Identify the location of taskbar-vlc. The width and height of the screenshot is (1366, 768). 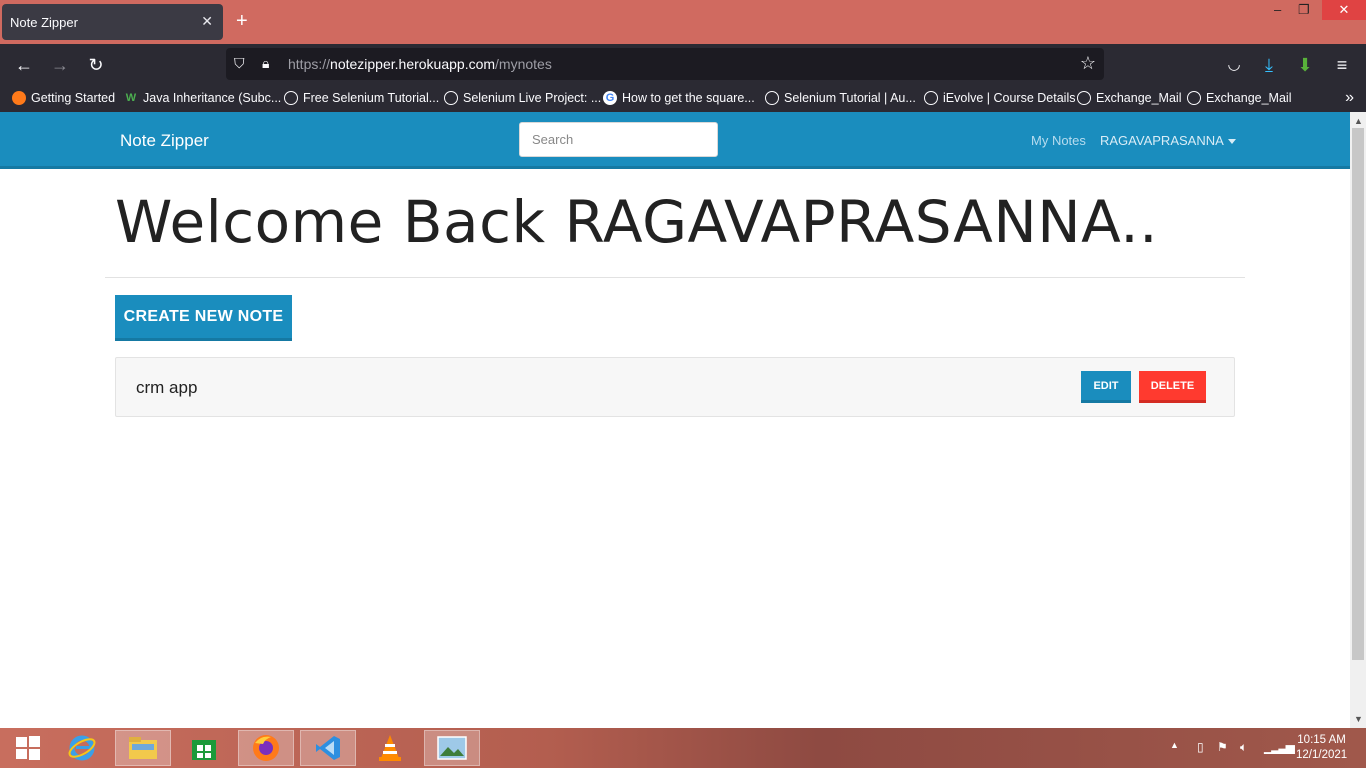
(390, 748).